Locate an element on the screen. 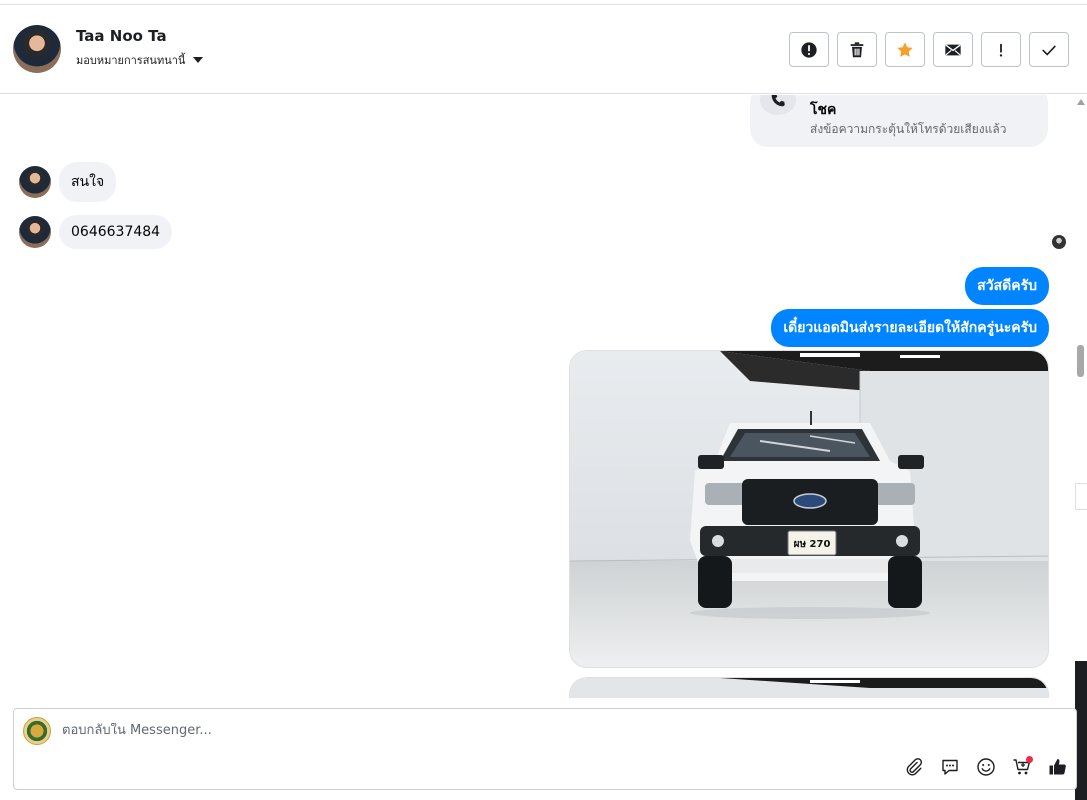 The width and height of the screenshot is (1087, 800). incoming-message-bubble: 0646637484 is located at coordinates (116, 232).